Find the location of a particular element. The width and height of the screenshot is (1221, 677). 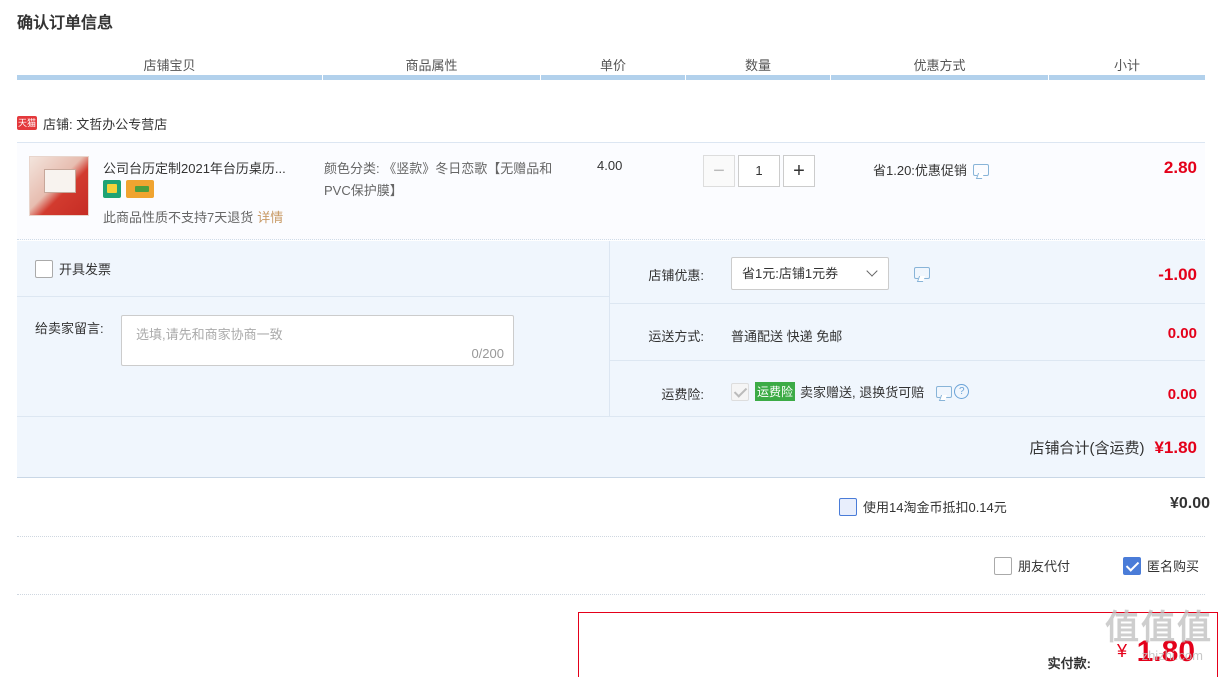

service-badge-icon is located at coordinates (112, 189).